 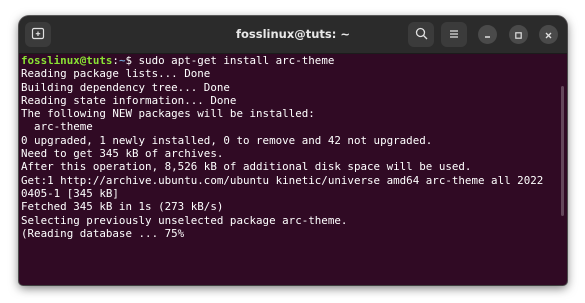 I want to click on search-button, so click(x=421, y=34).